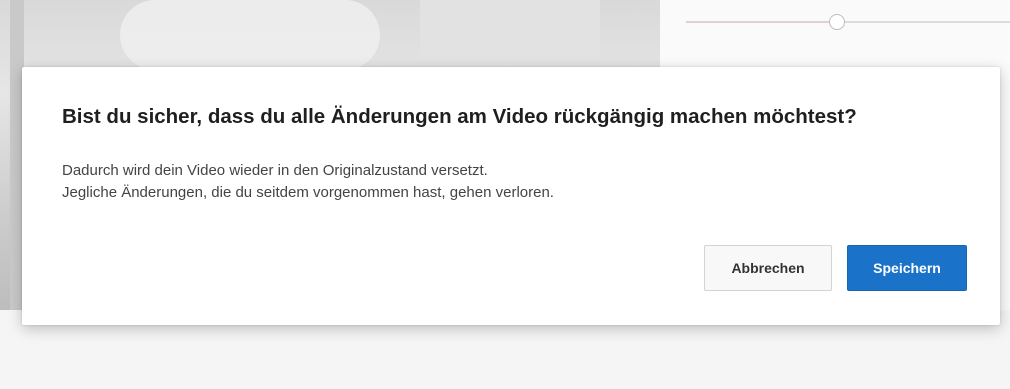 The image size is (1010, 389). I want to click on save-button: Speichern, so click(907, 268).